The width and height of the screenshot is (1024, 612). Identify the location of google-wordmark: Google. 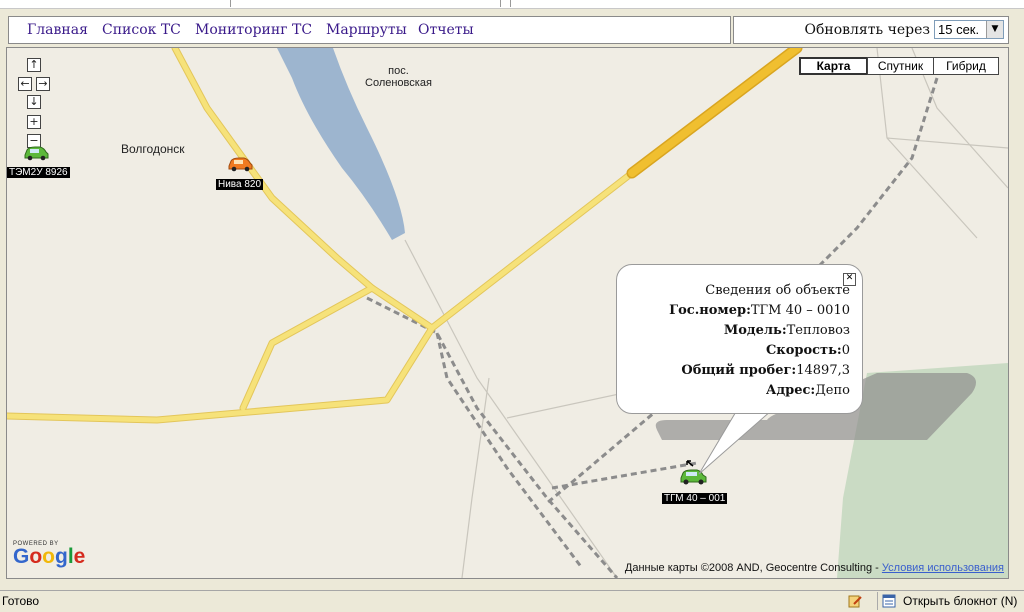
(49, 556).